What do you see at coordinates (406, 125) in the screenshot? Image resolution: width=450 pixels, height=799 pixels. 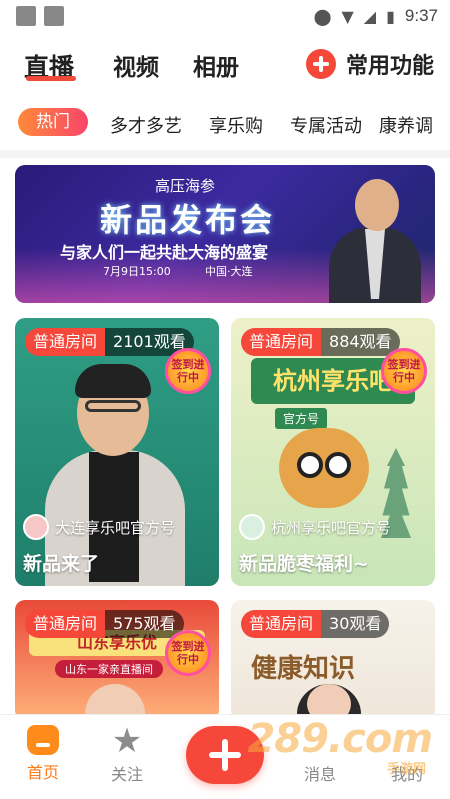 I see `category-wellness: 康养调` at bounding box center [406, 125].